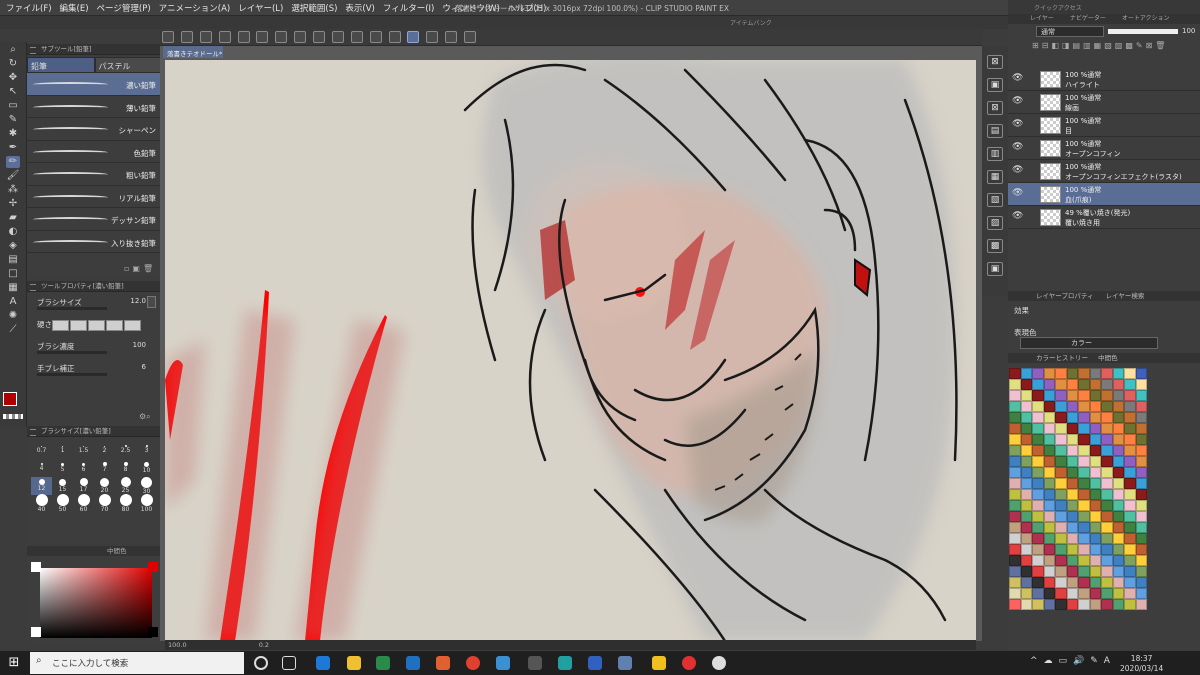  Describe the element at coordinates (144, 367) in the screenshot. I see `stabilization-value: 6` at that location.